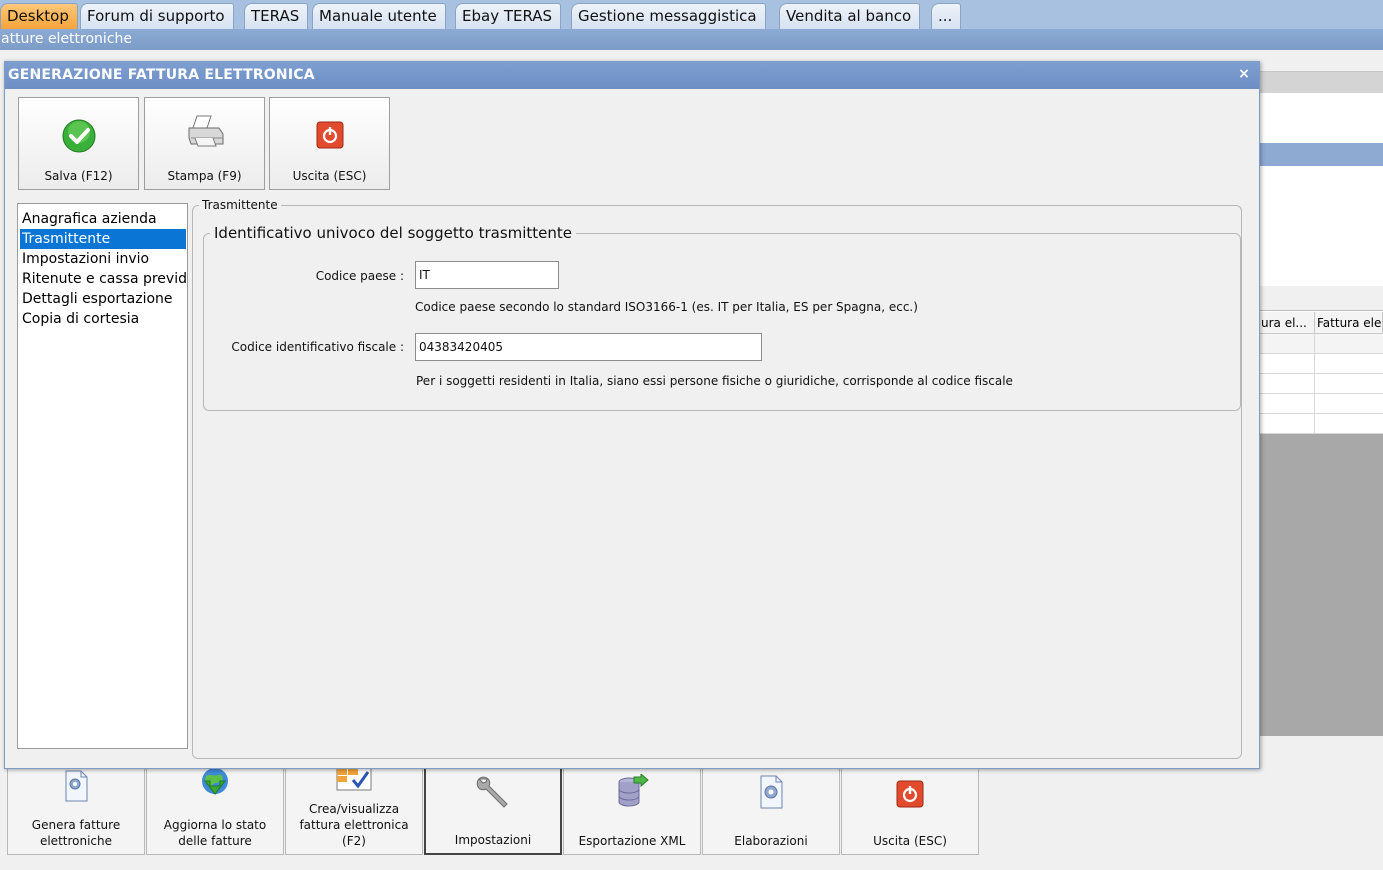 The width and height of the screenshot is (1383, 870). I want to click on exit-button-label: Uscita (ESC), so click(329, 176).